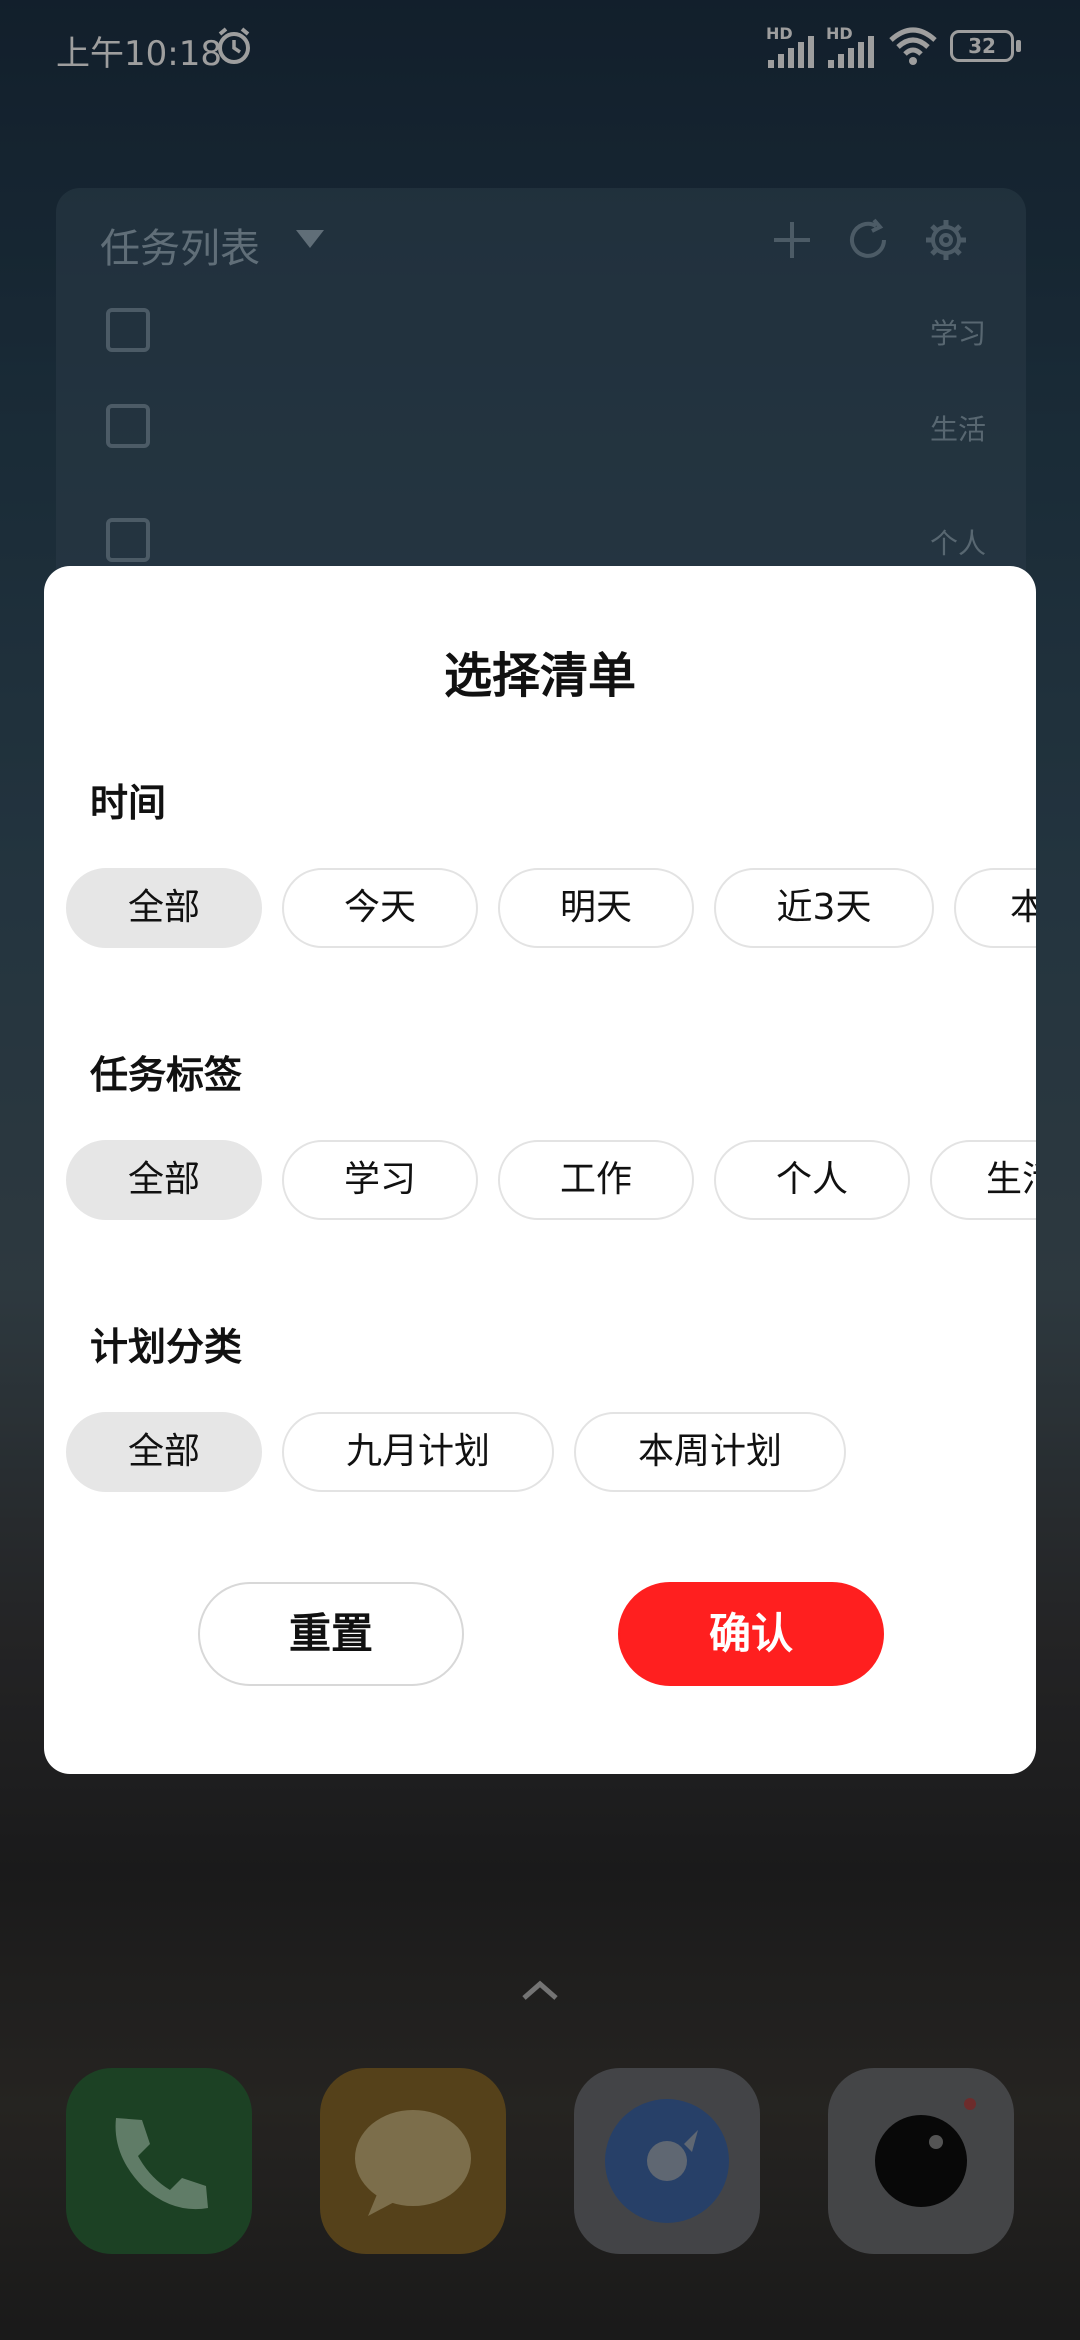 The width and height of the screenshot is (1080, 2340). I want to click on chip-time-this: 本, so click(995, 908).